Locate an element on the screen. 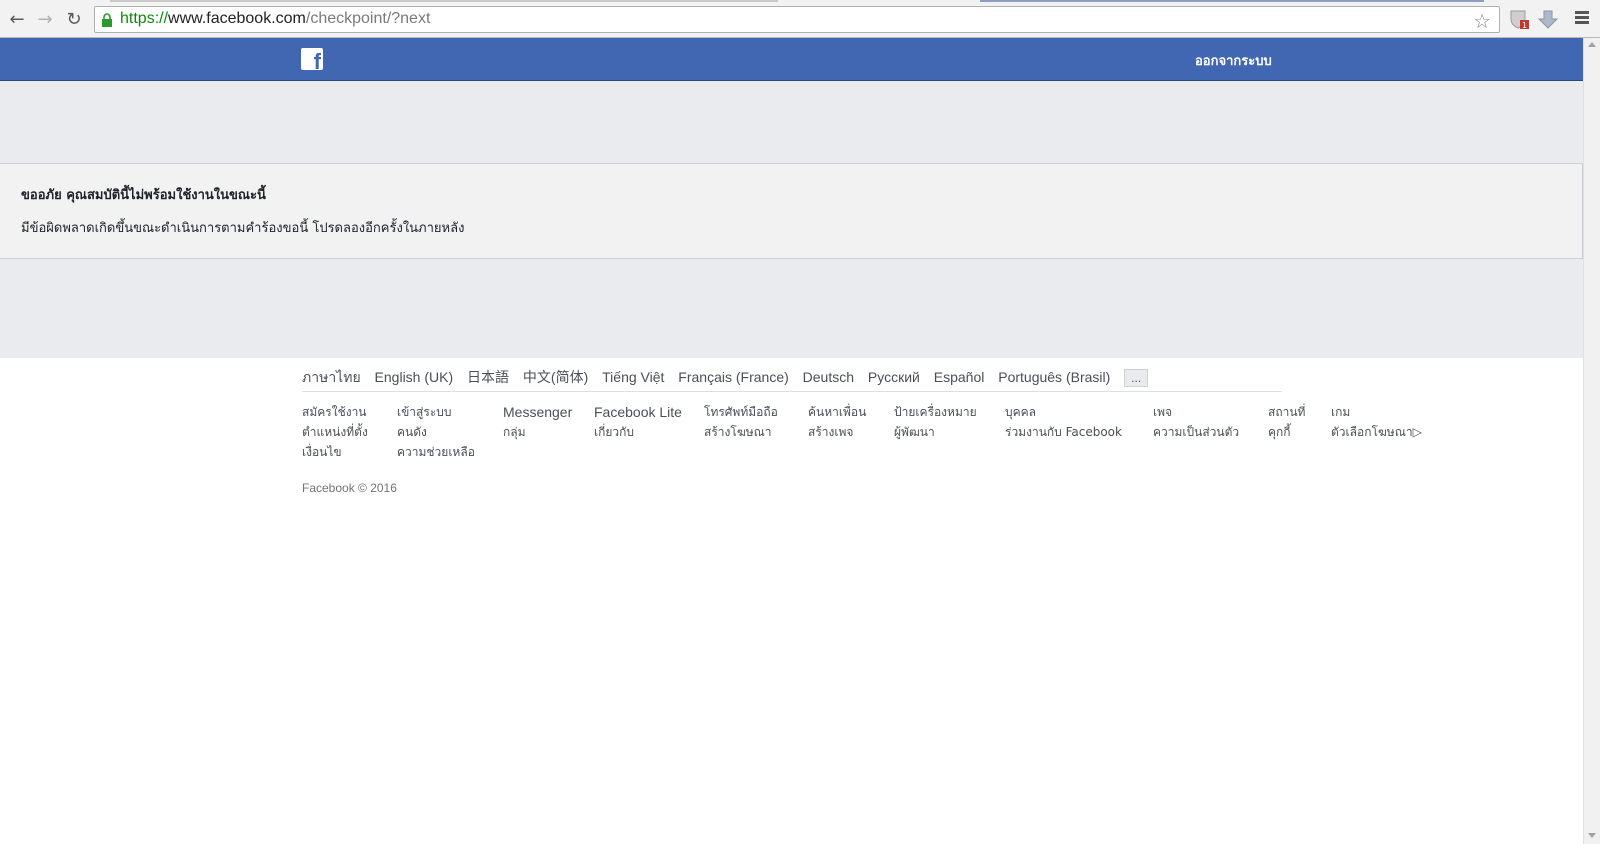 The image size is (1600, 844). tab-strip-left is located at coordinates (444, 1).